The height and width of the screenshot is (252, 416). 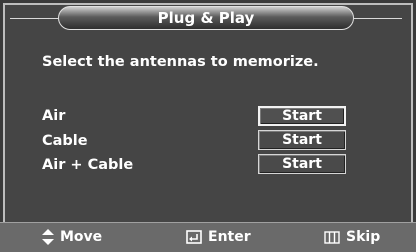 I want to click on start-button-cable: Start, so click(x=302, y=140).